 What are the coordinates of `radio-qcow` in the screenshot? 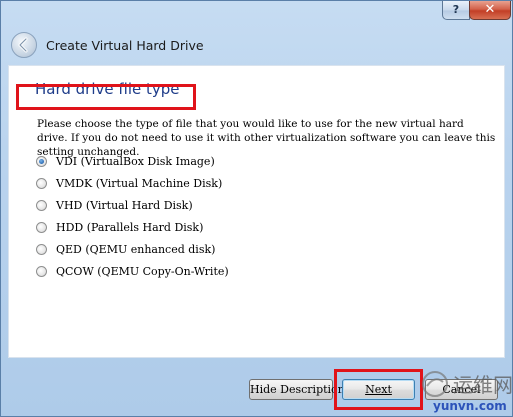 It's located at (41, 271).